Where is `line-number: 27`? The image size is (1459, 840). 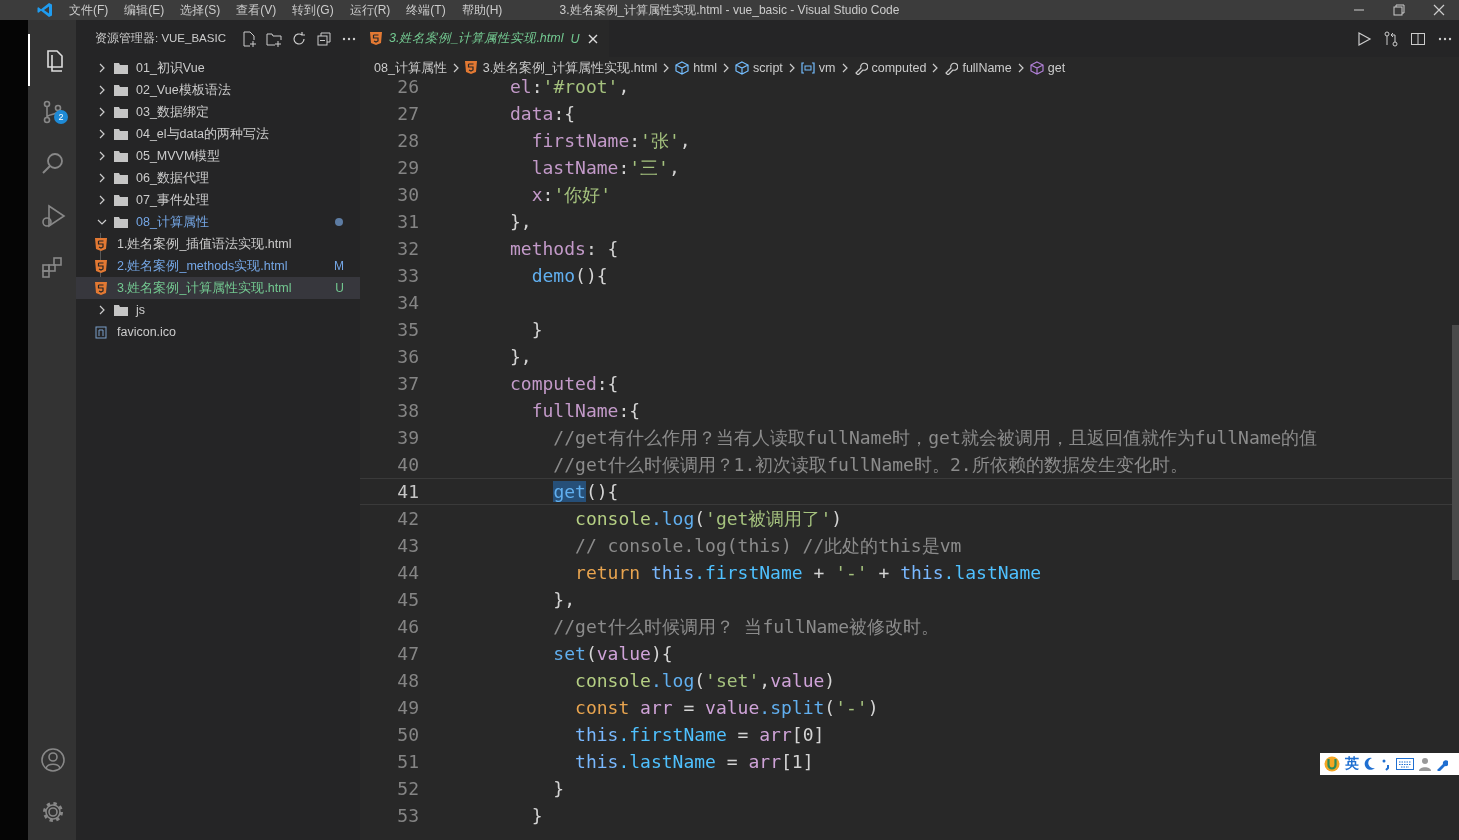 line-number: 27 is located at coordinates (408, 114).